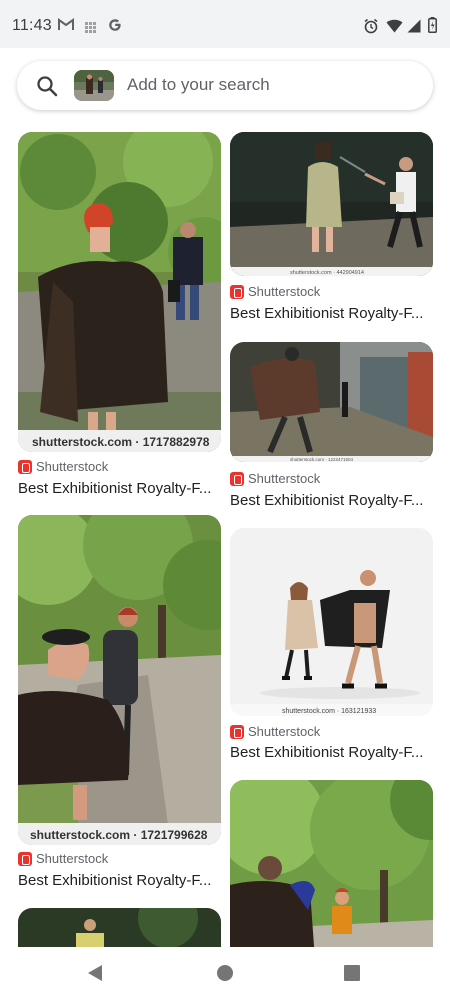  What do you see at coordinates (371, 28) in the screenshot?
I see `alarm-icon` at bounding box center [371, 28].